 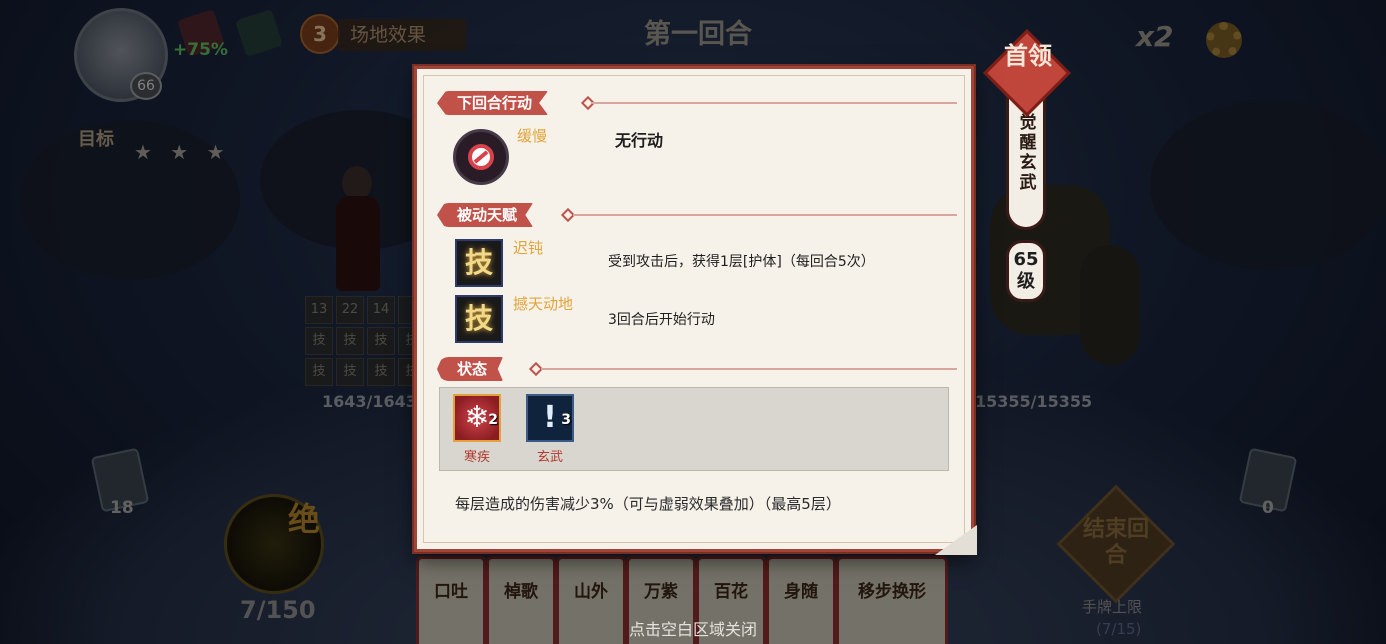 I want to click on status-list: ❄ 2 寒疾 ! 3 玄武, so click(x=694, y=429).